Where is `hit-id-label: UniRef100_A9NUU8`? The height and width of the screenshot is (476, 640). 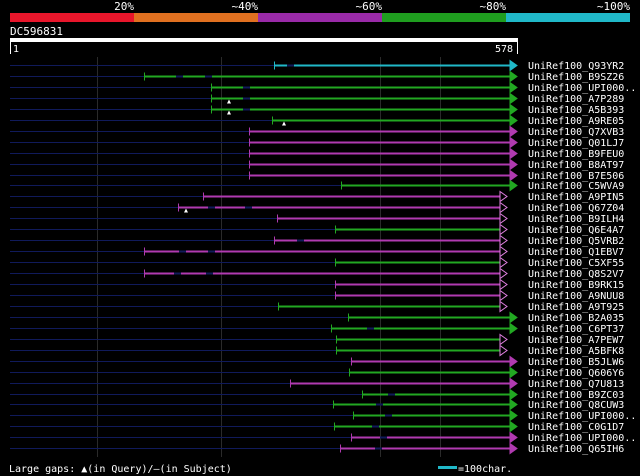 hit-id-label: UniRef100_A9NUU8 is located at coordinates (576, 296).